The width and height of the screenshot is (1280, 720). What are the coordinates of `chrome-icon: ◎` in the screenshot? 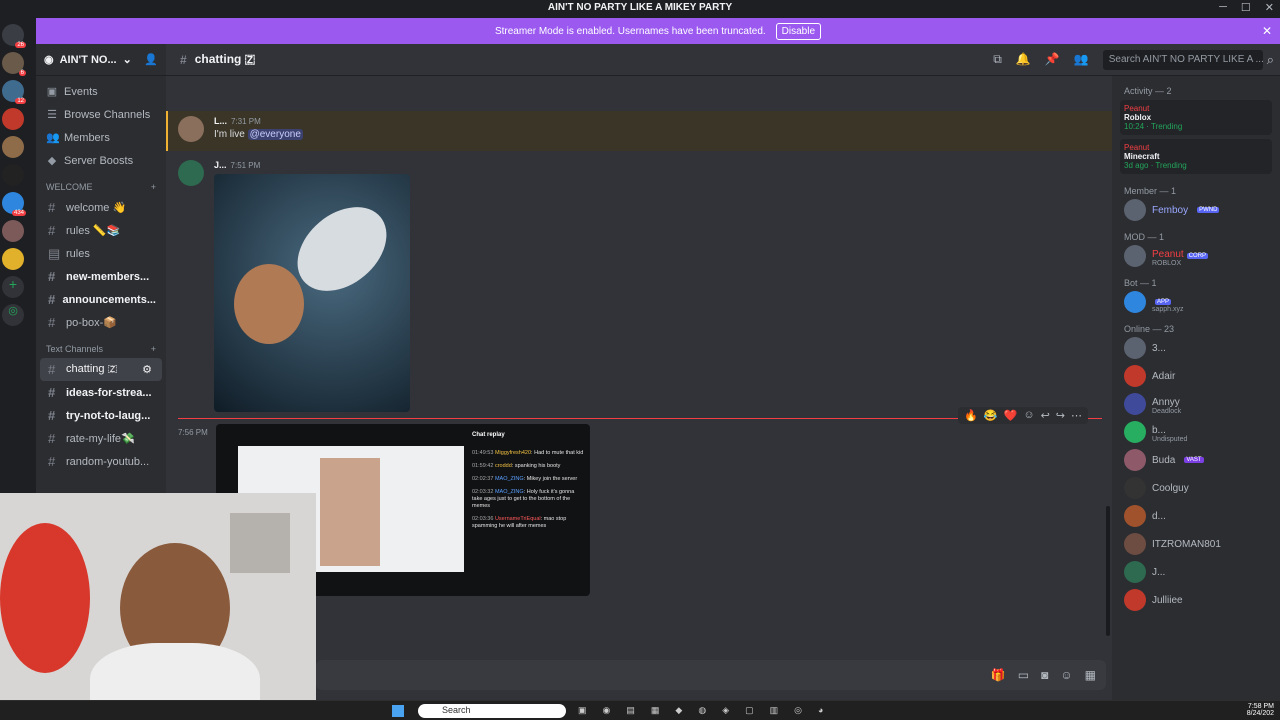 It's located at (798, 710).